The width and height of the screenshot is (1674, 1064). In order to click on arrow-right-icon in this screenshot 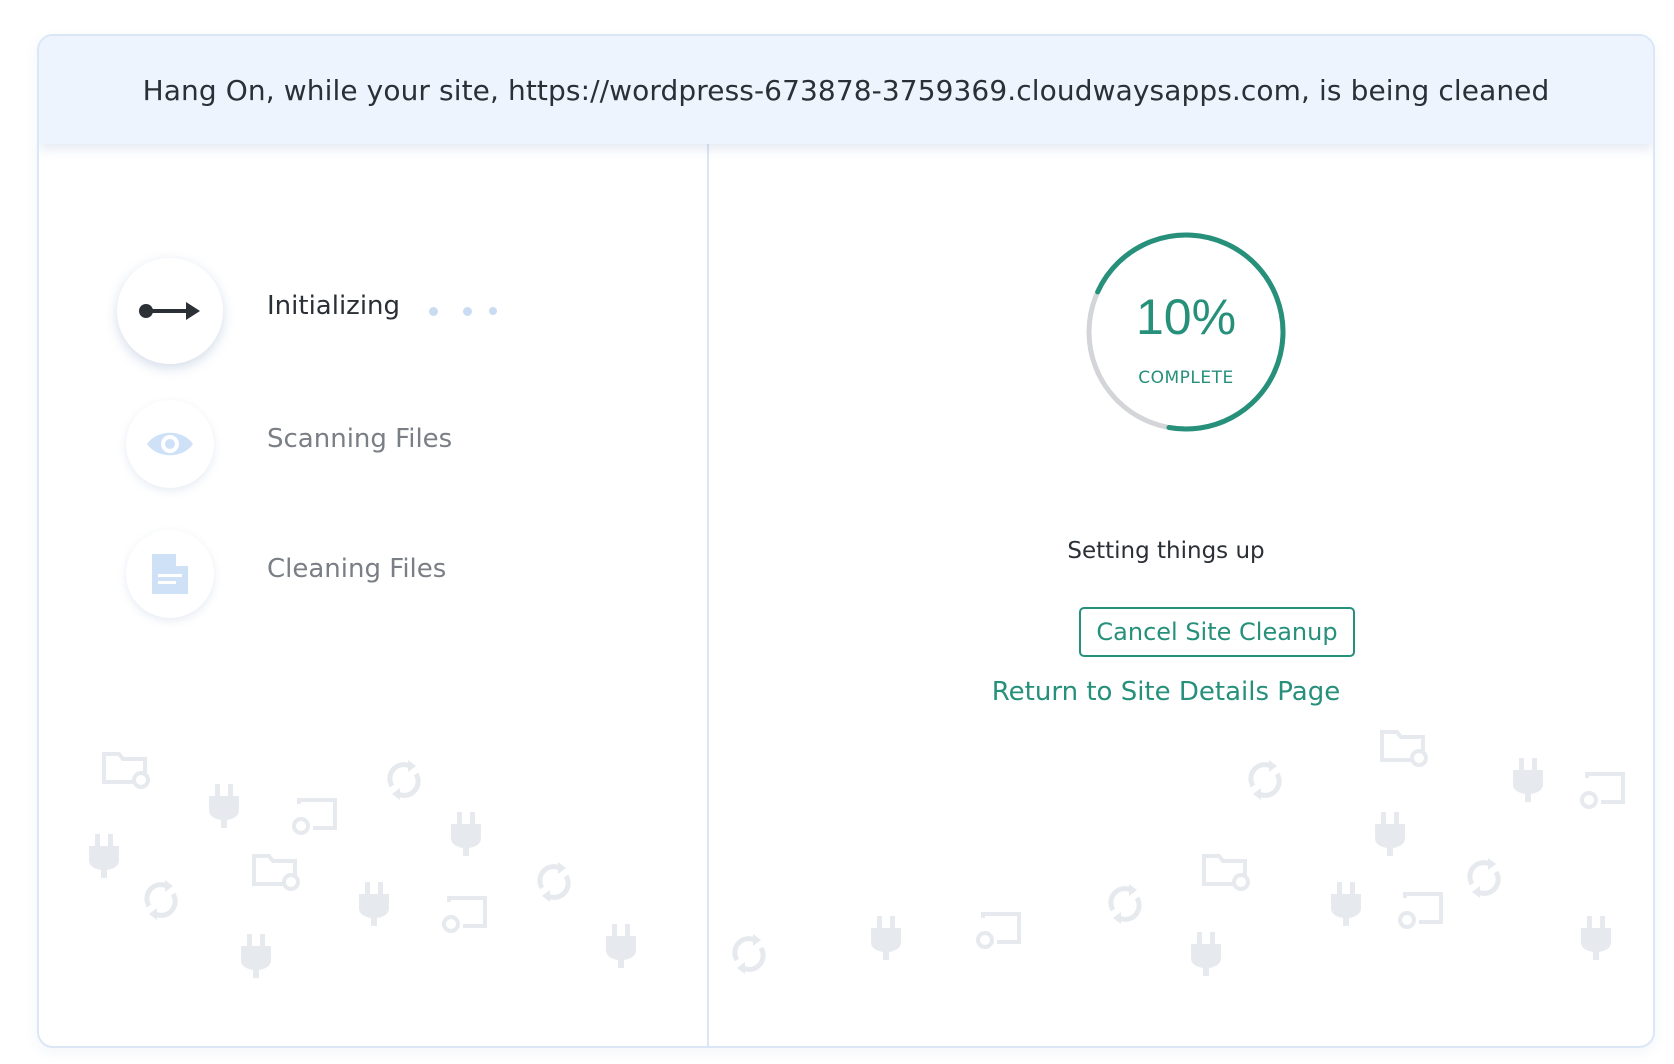, I will do `click(169, 311)`.